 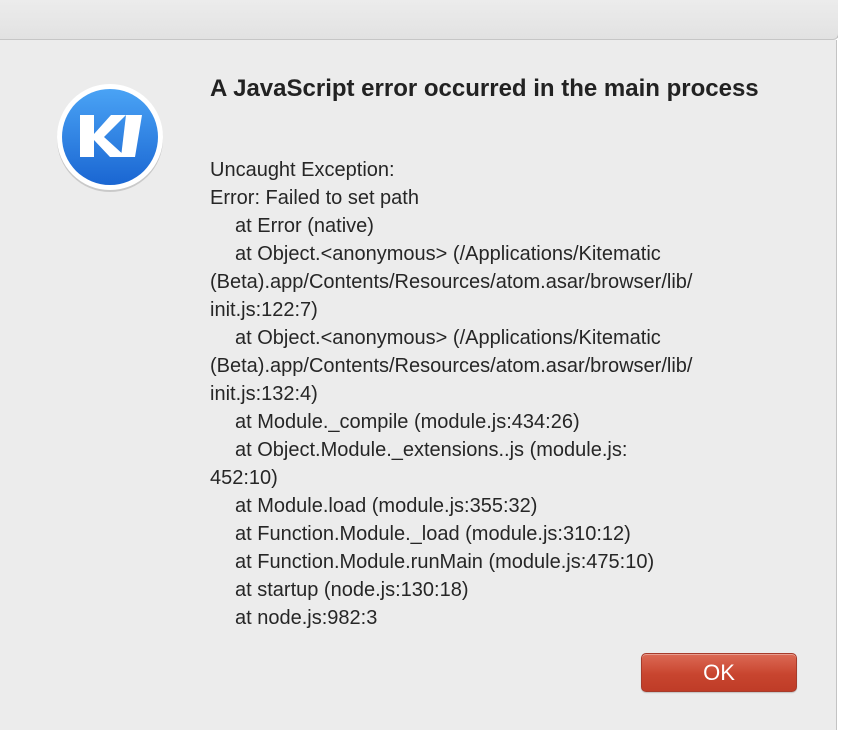 What do you see at coordinates (264, 310) in the screenshot?
I see `stack-trace-line: init.js:122:7)` at bounding box center [264, 310].